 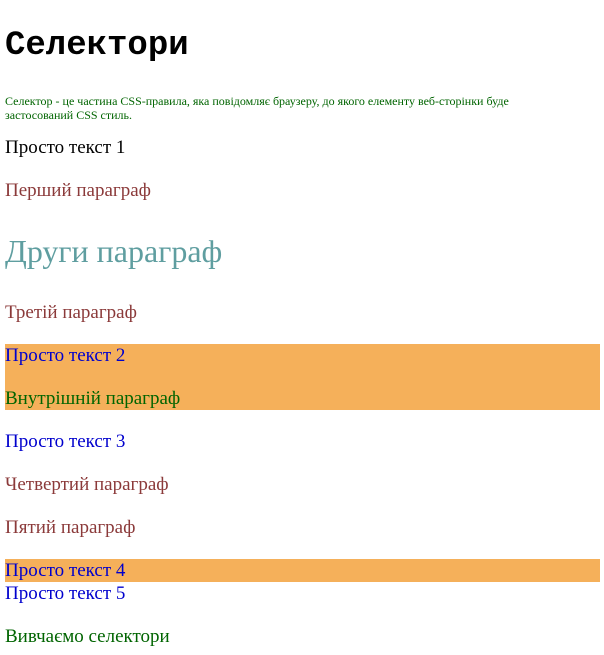 What do you see at coordinates (65, 147) in the screenshot?
I see `plain-text-1: Просто текст 1` at bounding box center [65, 147].